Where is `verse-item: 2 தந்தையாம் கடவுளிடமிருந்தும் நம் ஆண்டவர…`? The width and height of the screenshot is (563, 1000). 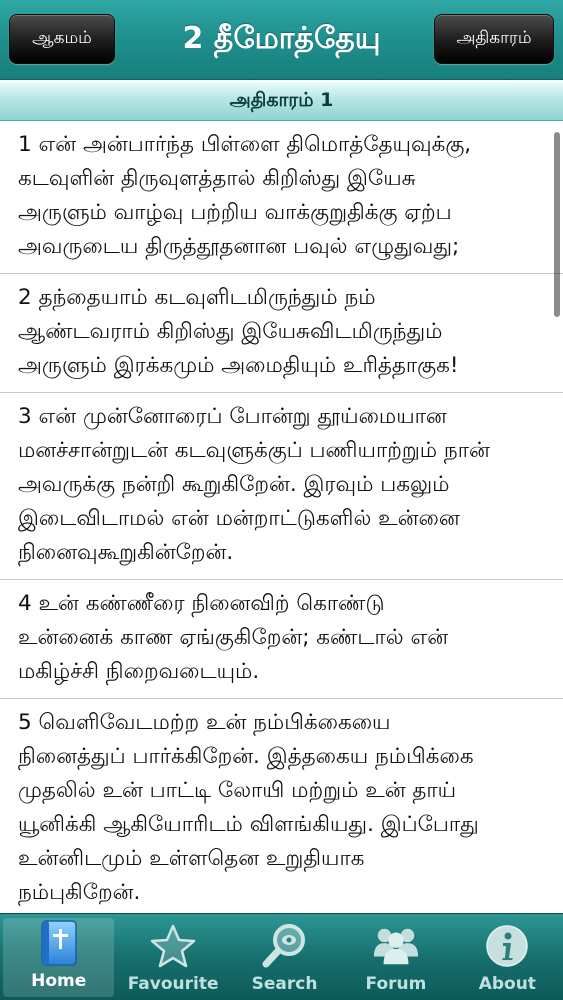
verse-item: 2 தந்தையாம் கடவுளிடமிருந்தும் நம் ஆண்டவர… is located at coordinates (281, 333).